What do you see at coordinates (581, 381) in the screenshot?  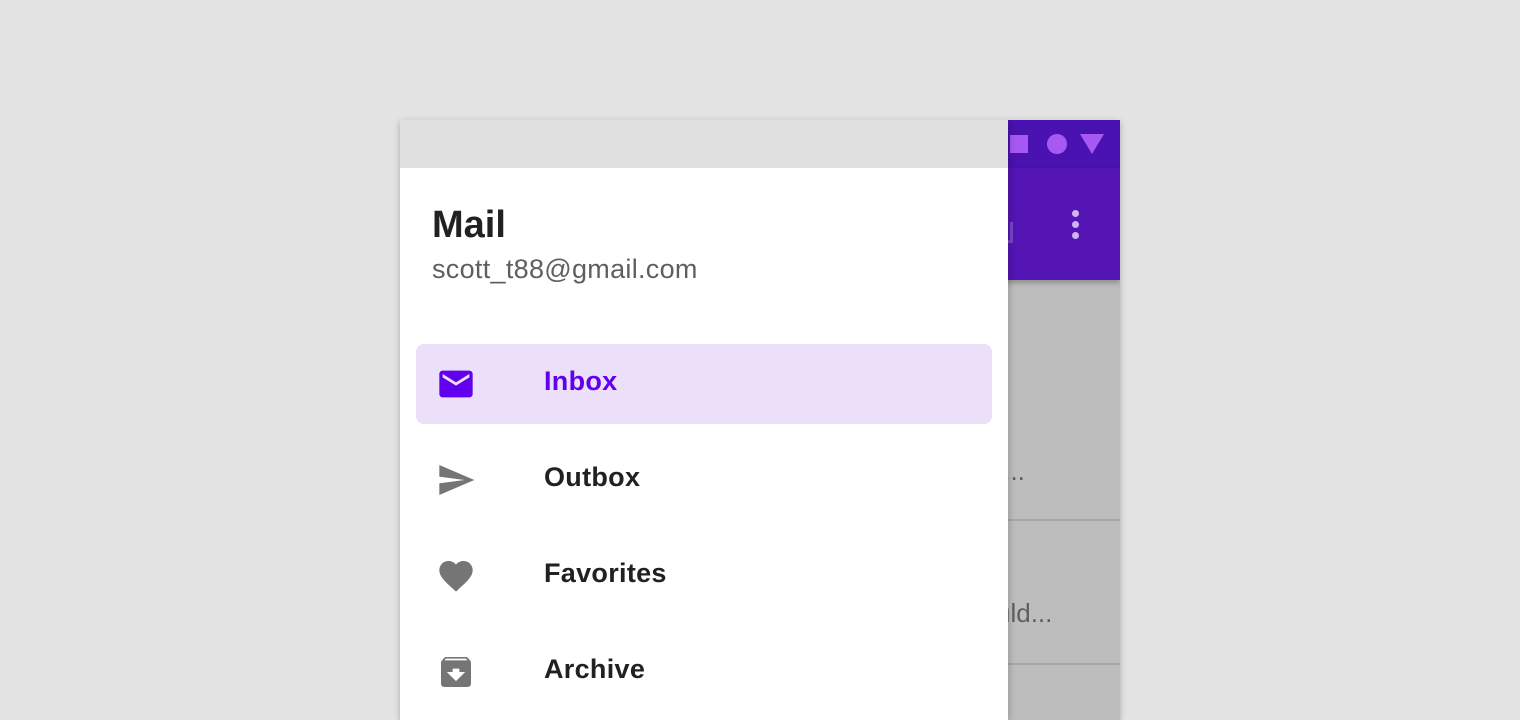 I see `nav-item-label: Inbox` at bounding box center [581, 381].